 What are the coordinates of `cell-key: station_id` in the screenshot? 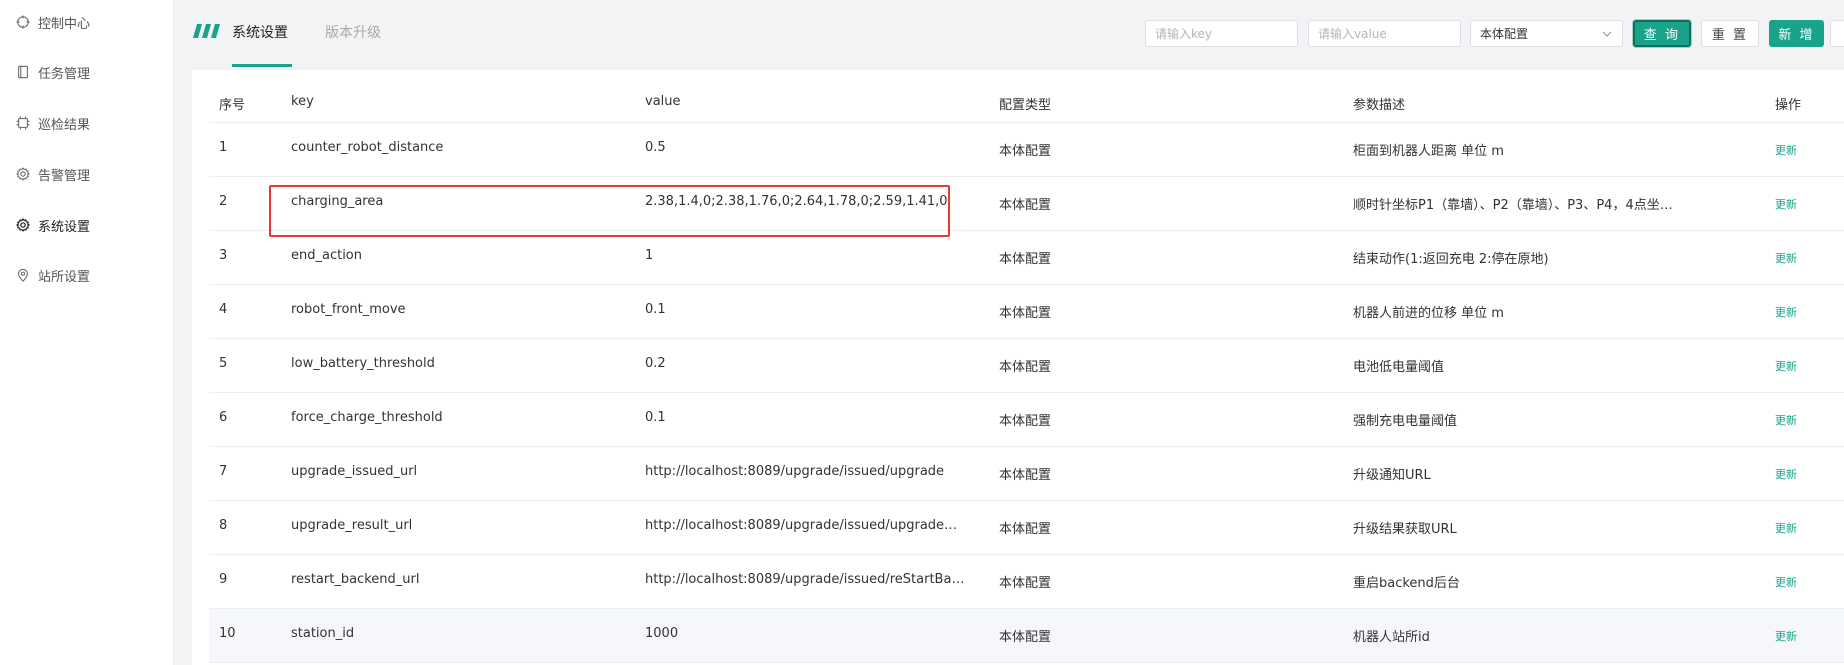 It's located at (323, 633).